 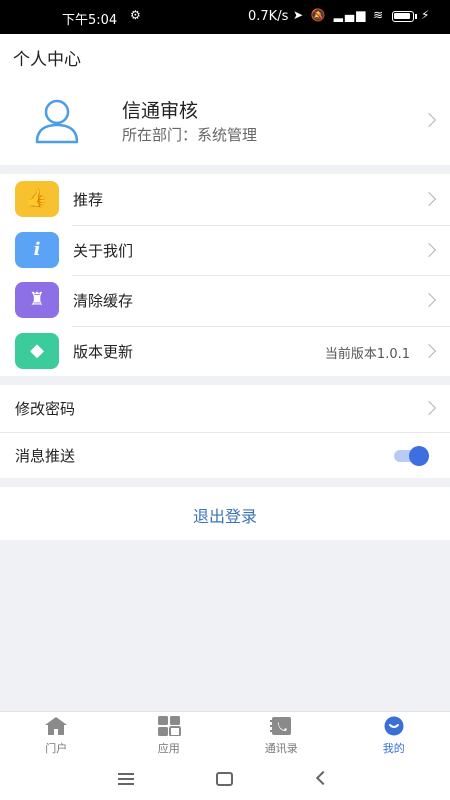 I want to click on push-notification-label: 消息推送, so click(x=45, y=455).